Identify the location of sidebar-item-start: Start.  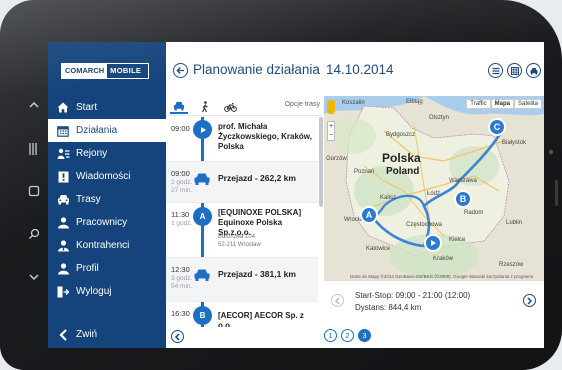
(107, 107).